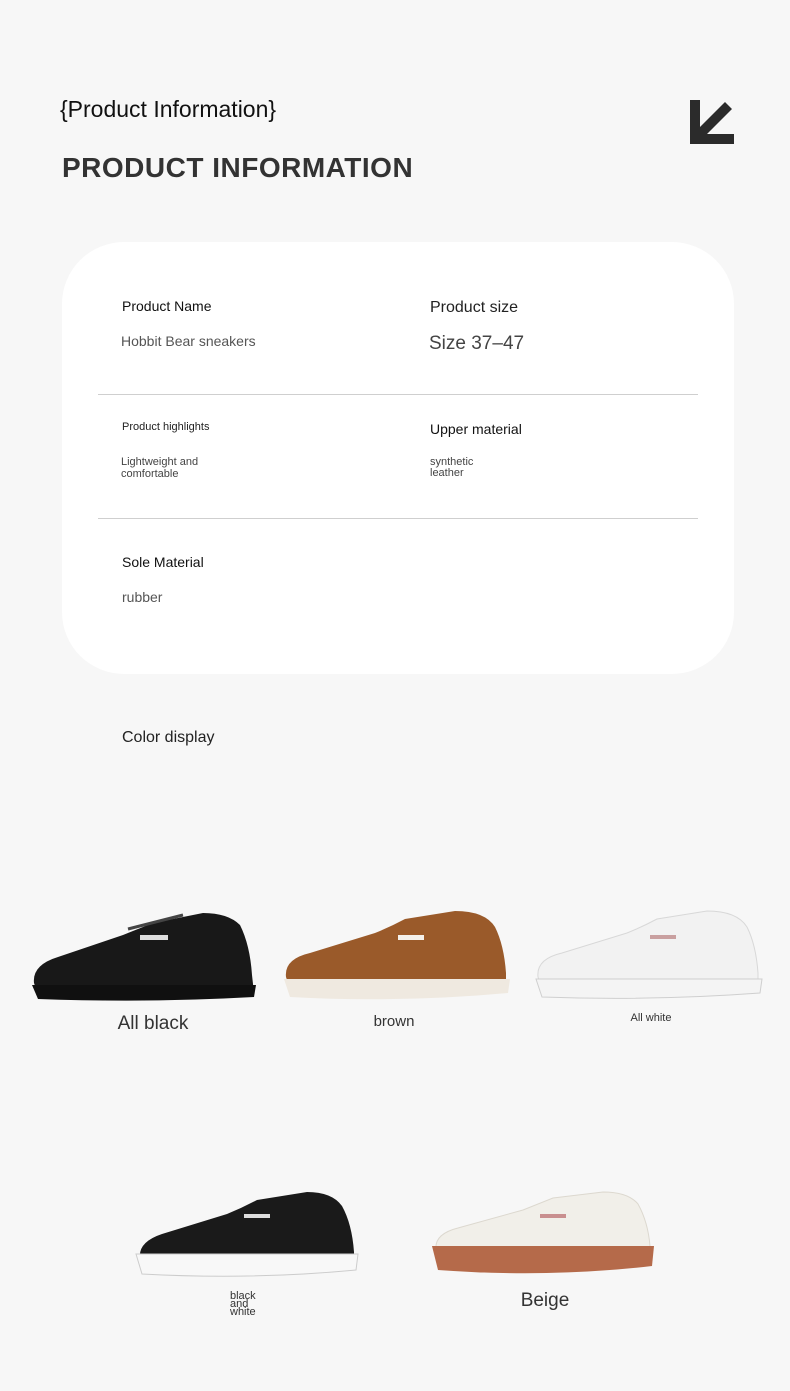 This screenshot has height=1391, width=790. What do you see at coordinates (142, 597) in the screenshot?
I see `sole-material-value: rubber` at bounding box center [142, 597].